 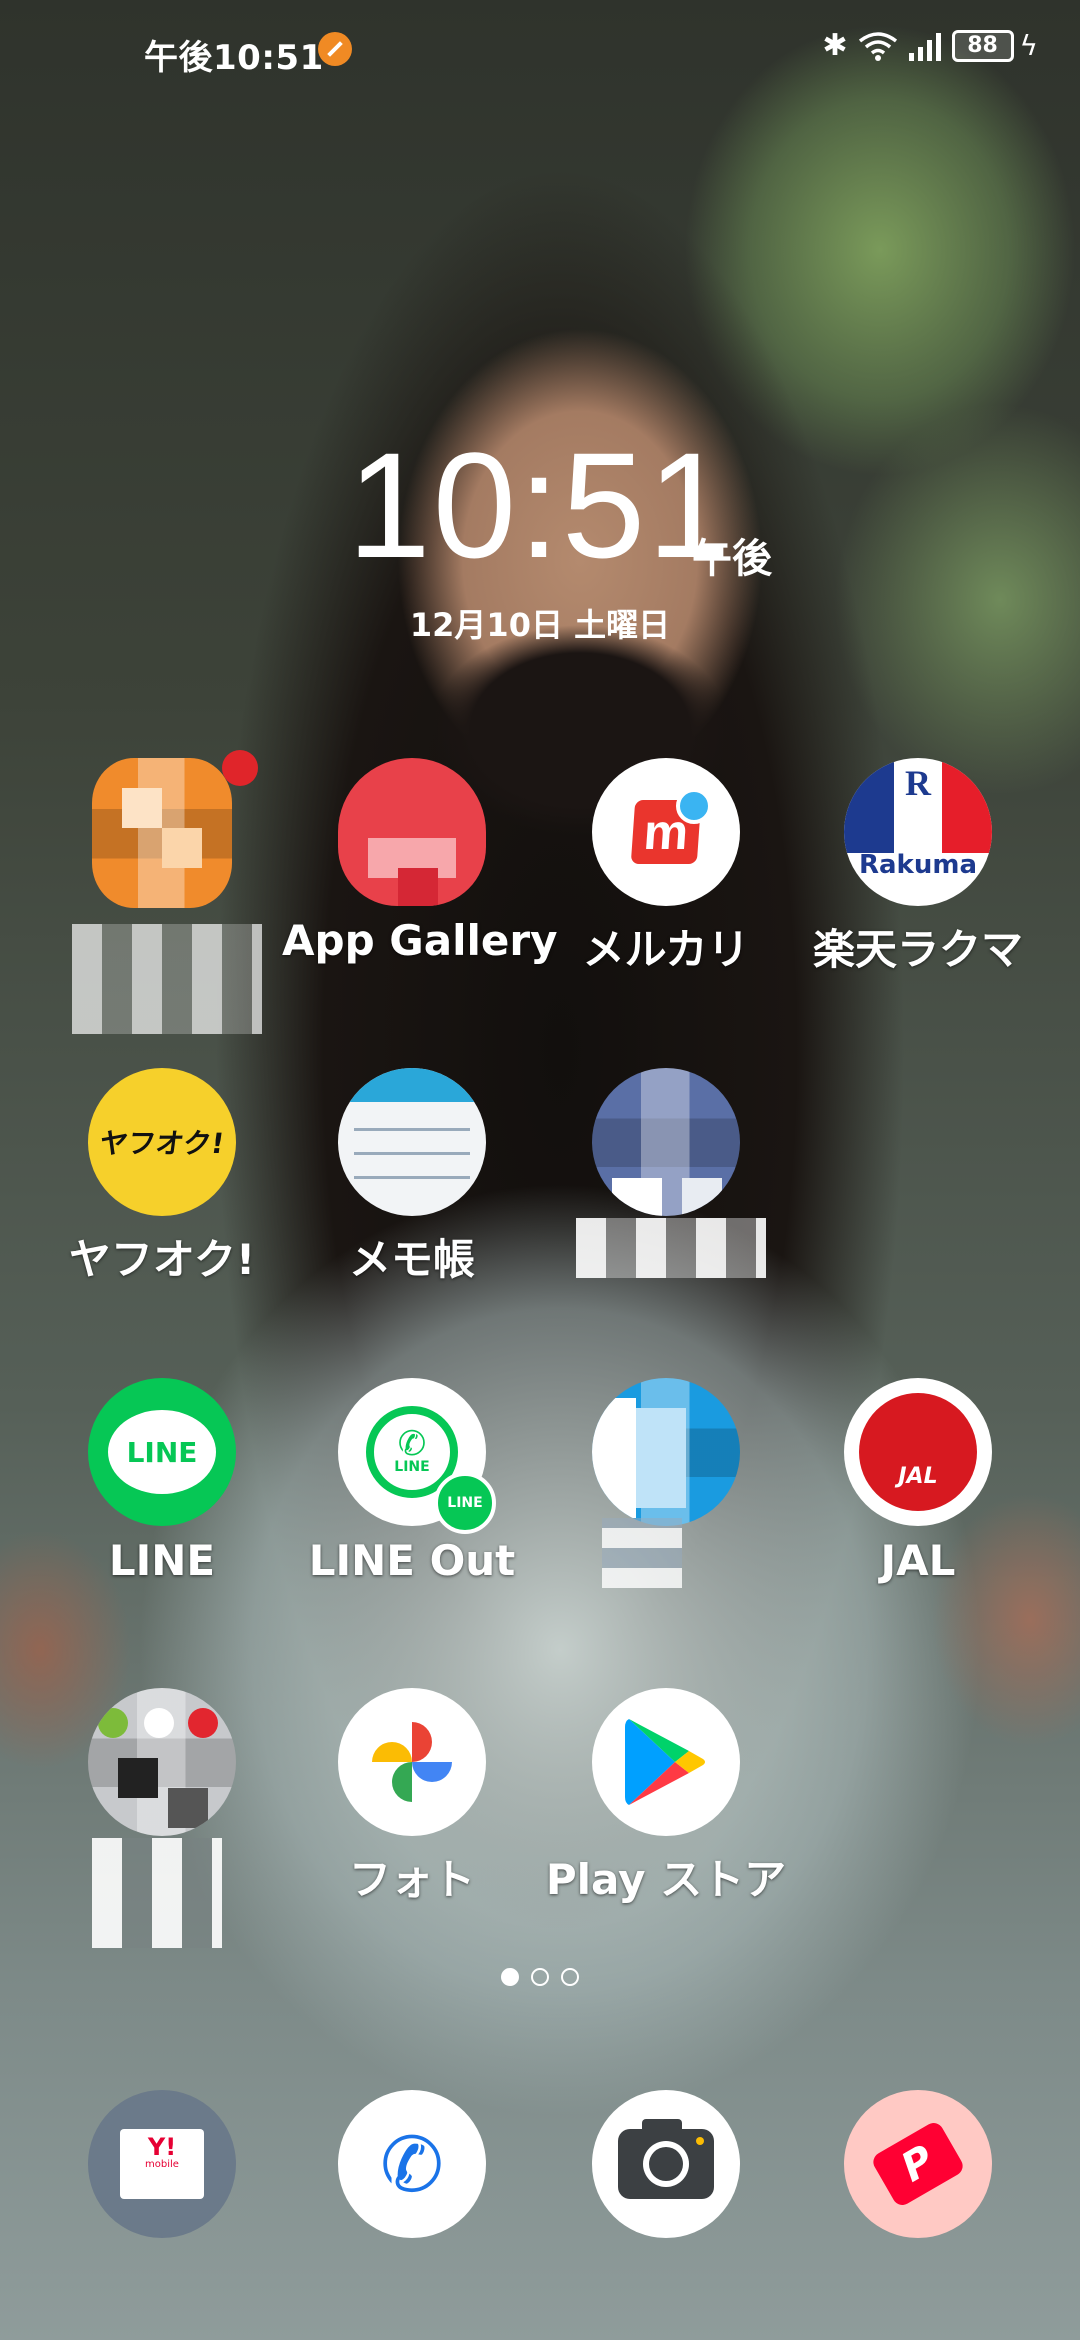 What do you see at coordinates (540, 625) in the screenshot?
I see `clock-date: 12月10日 土曜日` at bounding box center [540, 625].